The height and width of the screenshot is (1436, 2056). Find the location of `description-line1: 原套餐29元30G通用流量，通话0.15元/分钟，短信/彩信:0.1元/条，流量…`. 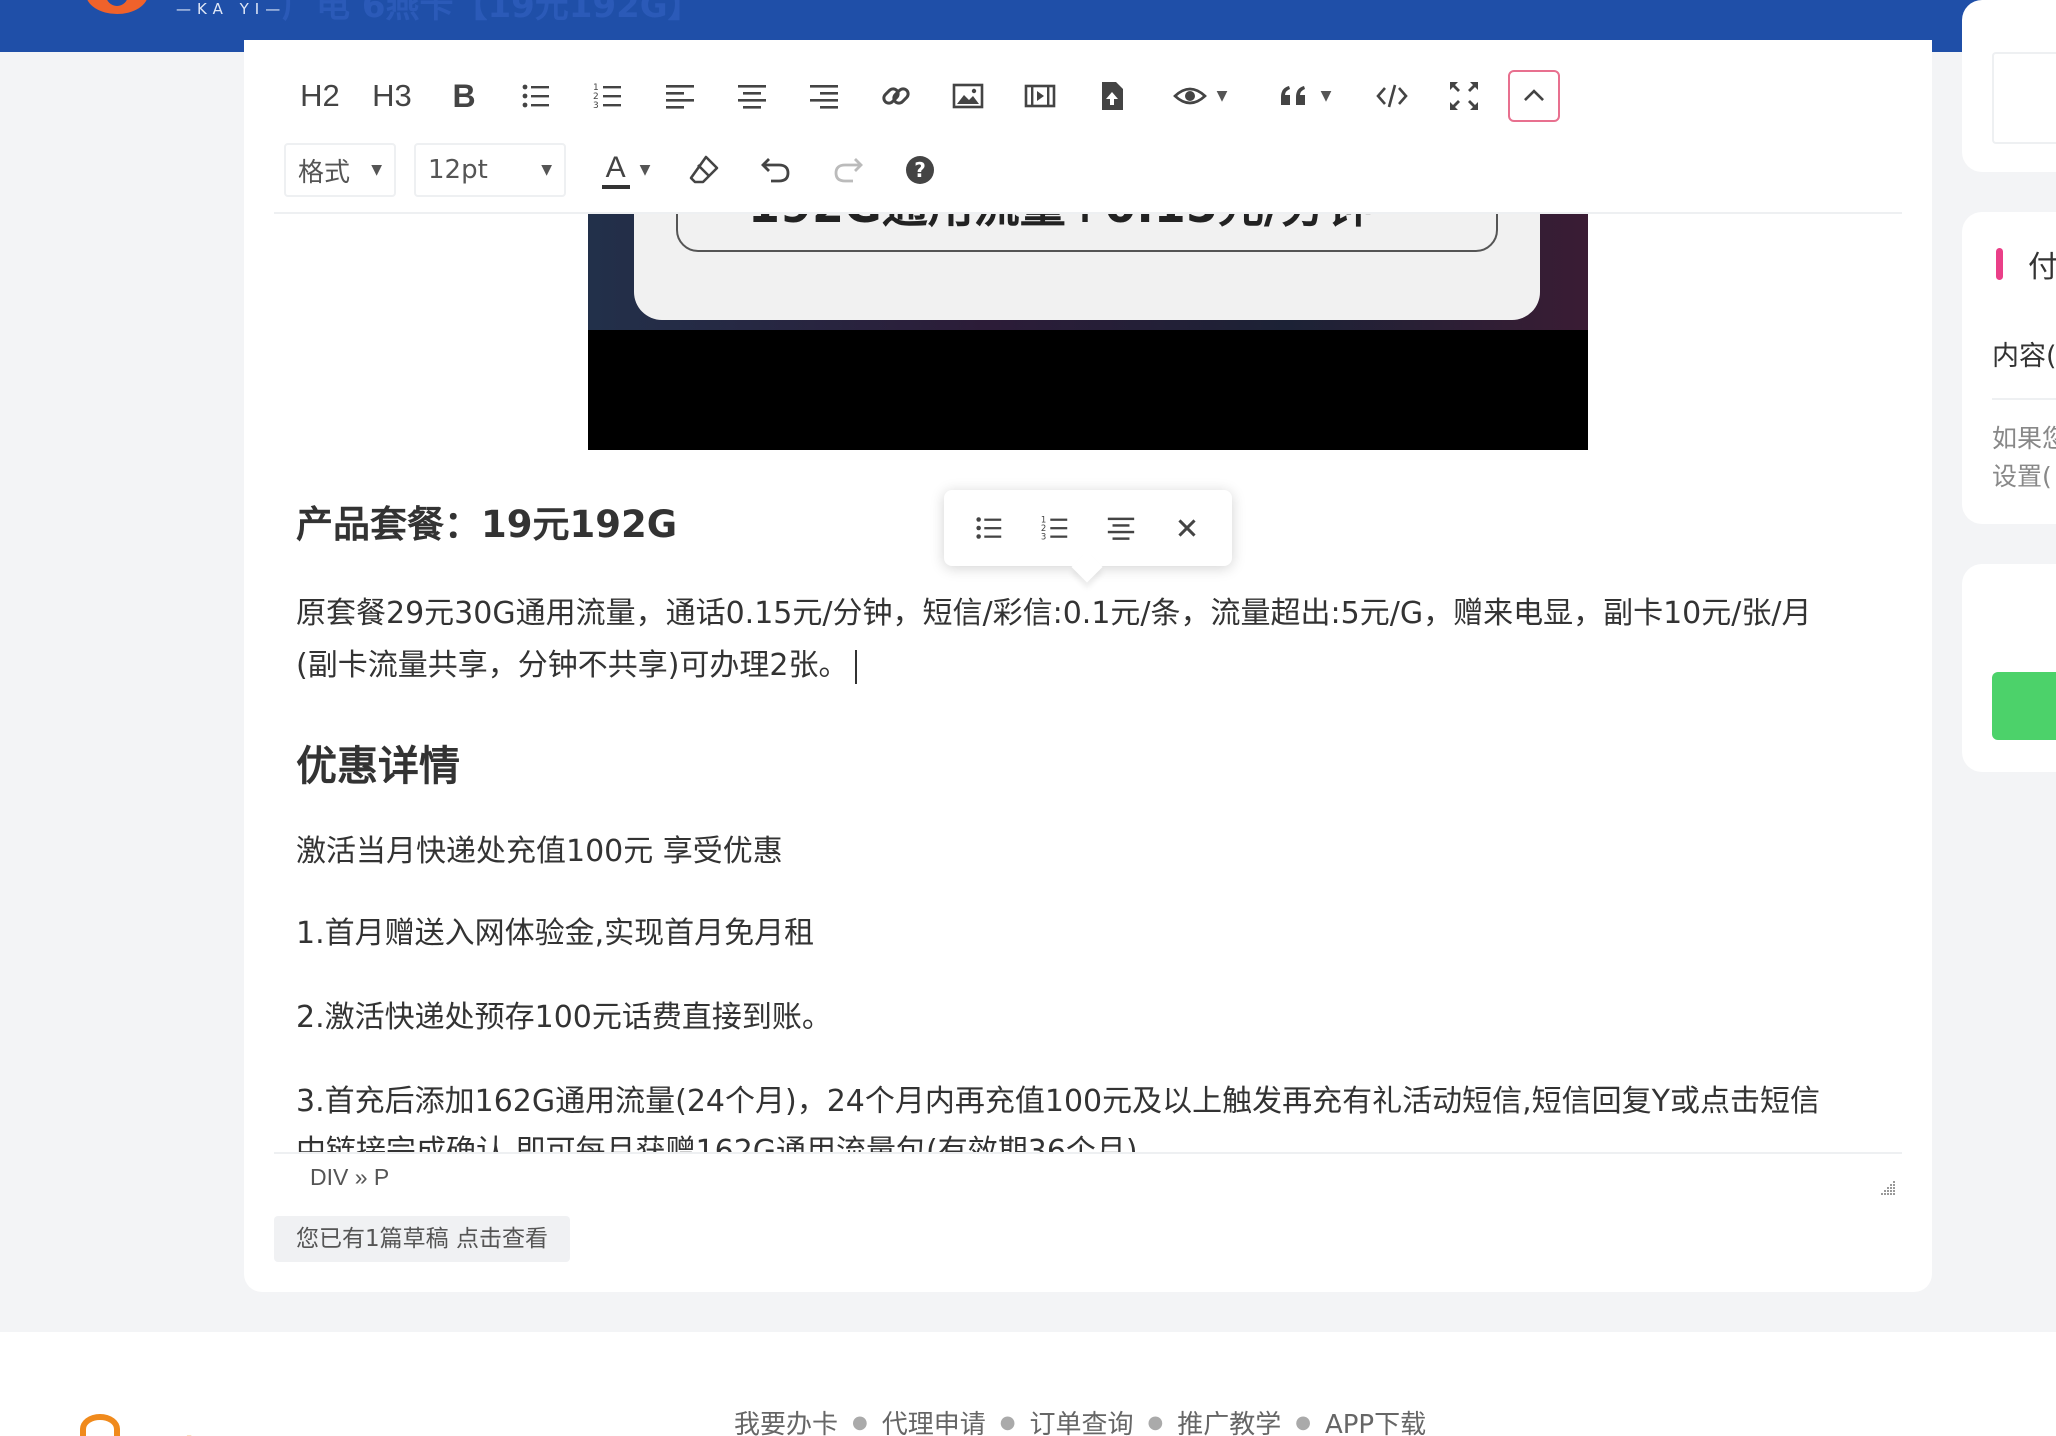

description-line1: 原套餐29元30G通用流量，通话0.15元/分钟，短信/彩信:0.1元/条，流量… is located at coordinates (1054, 613).